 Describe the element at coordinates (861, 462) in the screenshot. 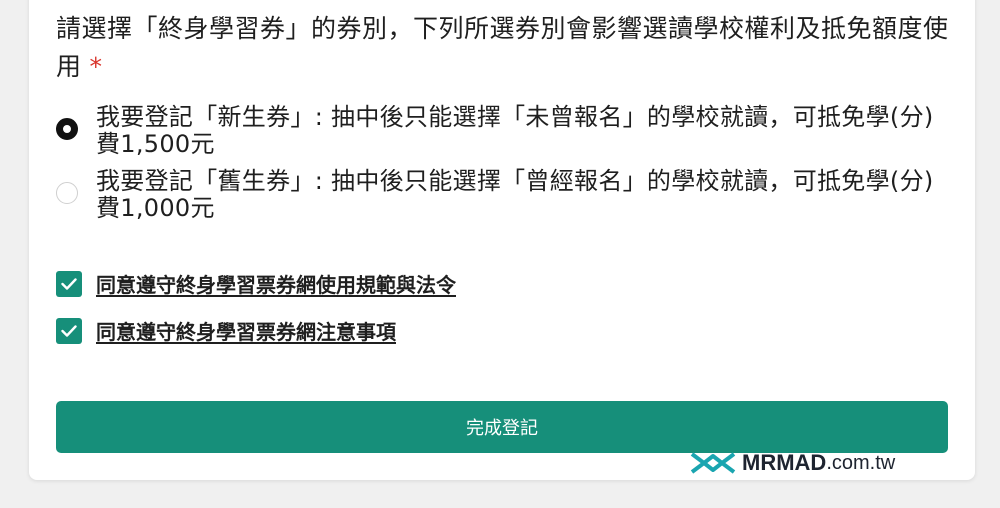

I see `watermark-suffix: .com.tw` at that location.